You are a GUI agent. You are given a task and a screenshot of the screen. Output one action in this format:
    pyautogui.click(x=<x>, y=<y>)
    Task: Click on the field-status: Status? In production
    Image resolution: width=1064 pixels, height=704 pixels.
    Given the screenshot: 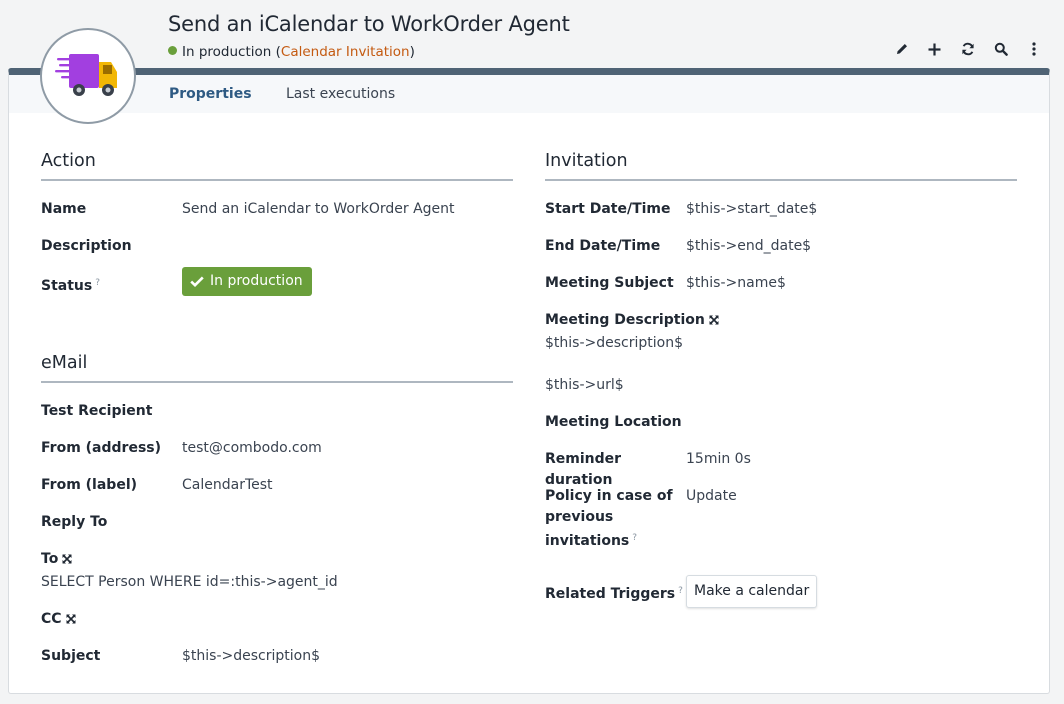 What is the action you would take?
    pyautogui.click(x=277, y=302)
    